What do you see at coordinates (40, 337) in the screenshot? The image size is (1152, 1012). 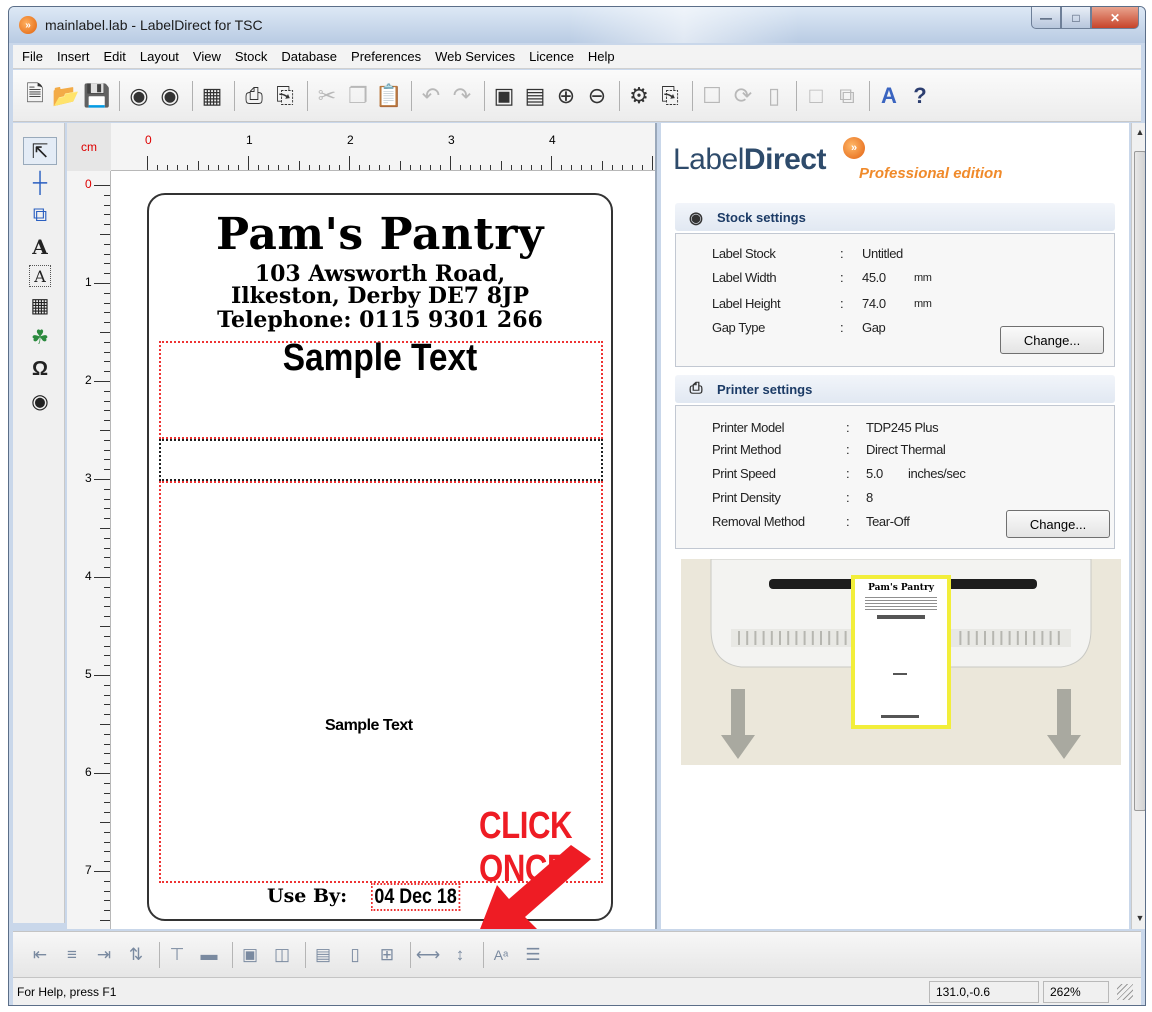 I see `picture-icon: ☘` at bounding box center [40, 337].